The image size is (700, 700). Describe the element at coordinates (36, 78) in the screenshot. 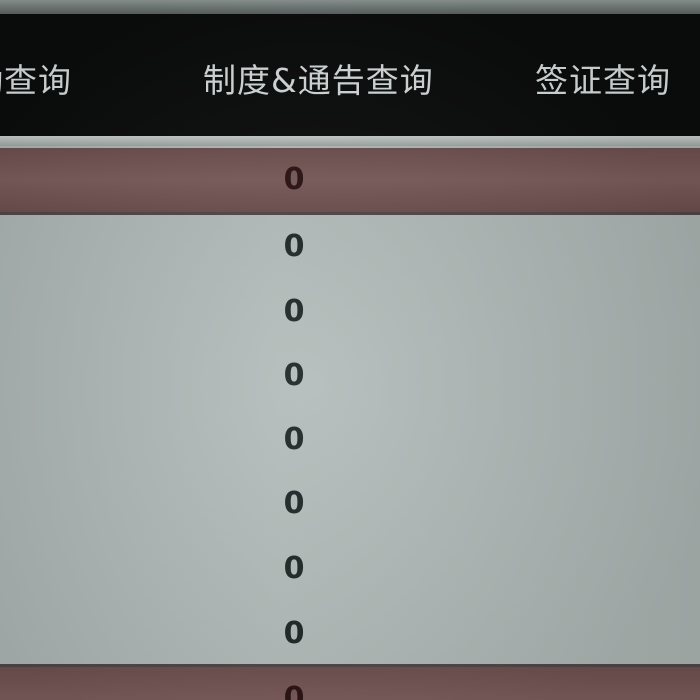

I see `nav-item-attendance-query: 勤查询` at that location.